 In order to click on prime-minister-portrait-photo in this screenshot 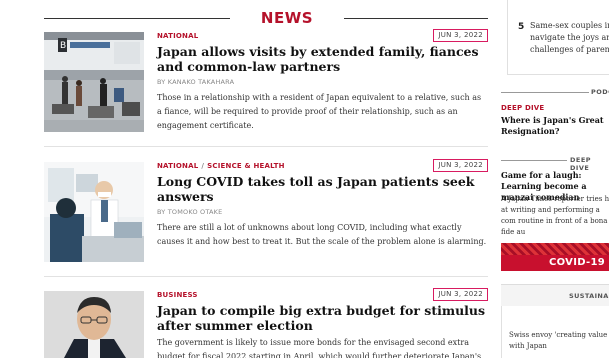, I will do `click(94, 324)`.